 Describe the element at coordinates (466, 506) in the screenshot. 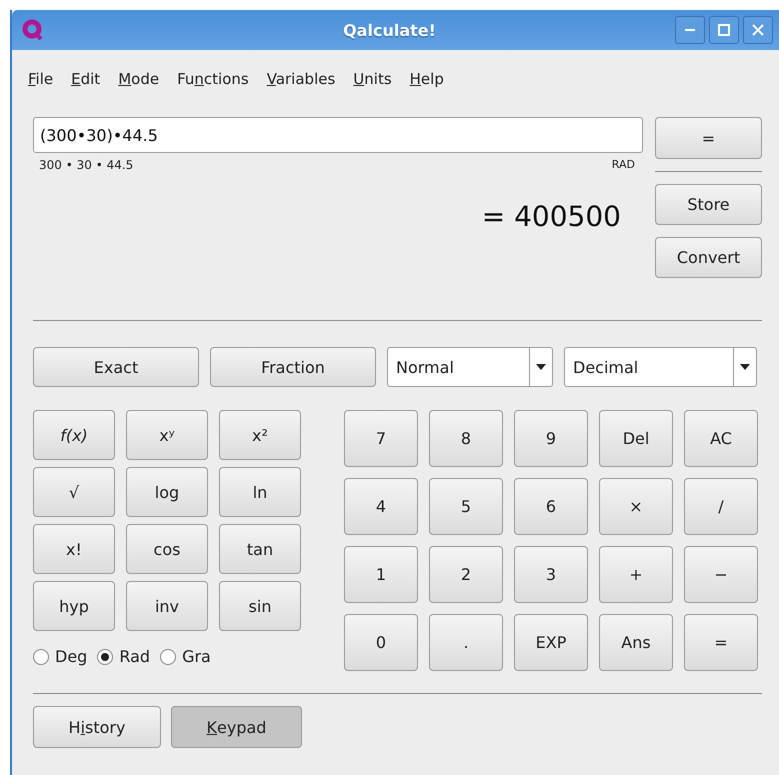

I see `keypad-key: 5` at that location.